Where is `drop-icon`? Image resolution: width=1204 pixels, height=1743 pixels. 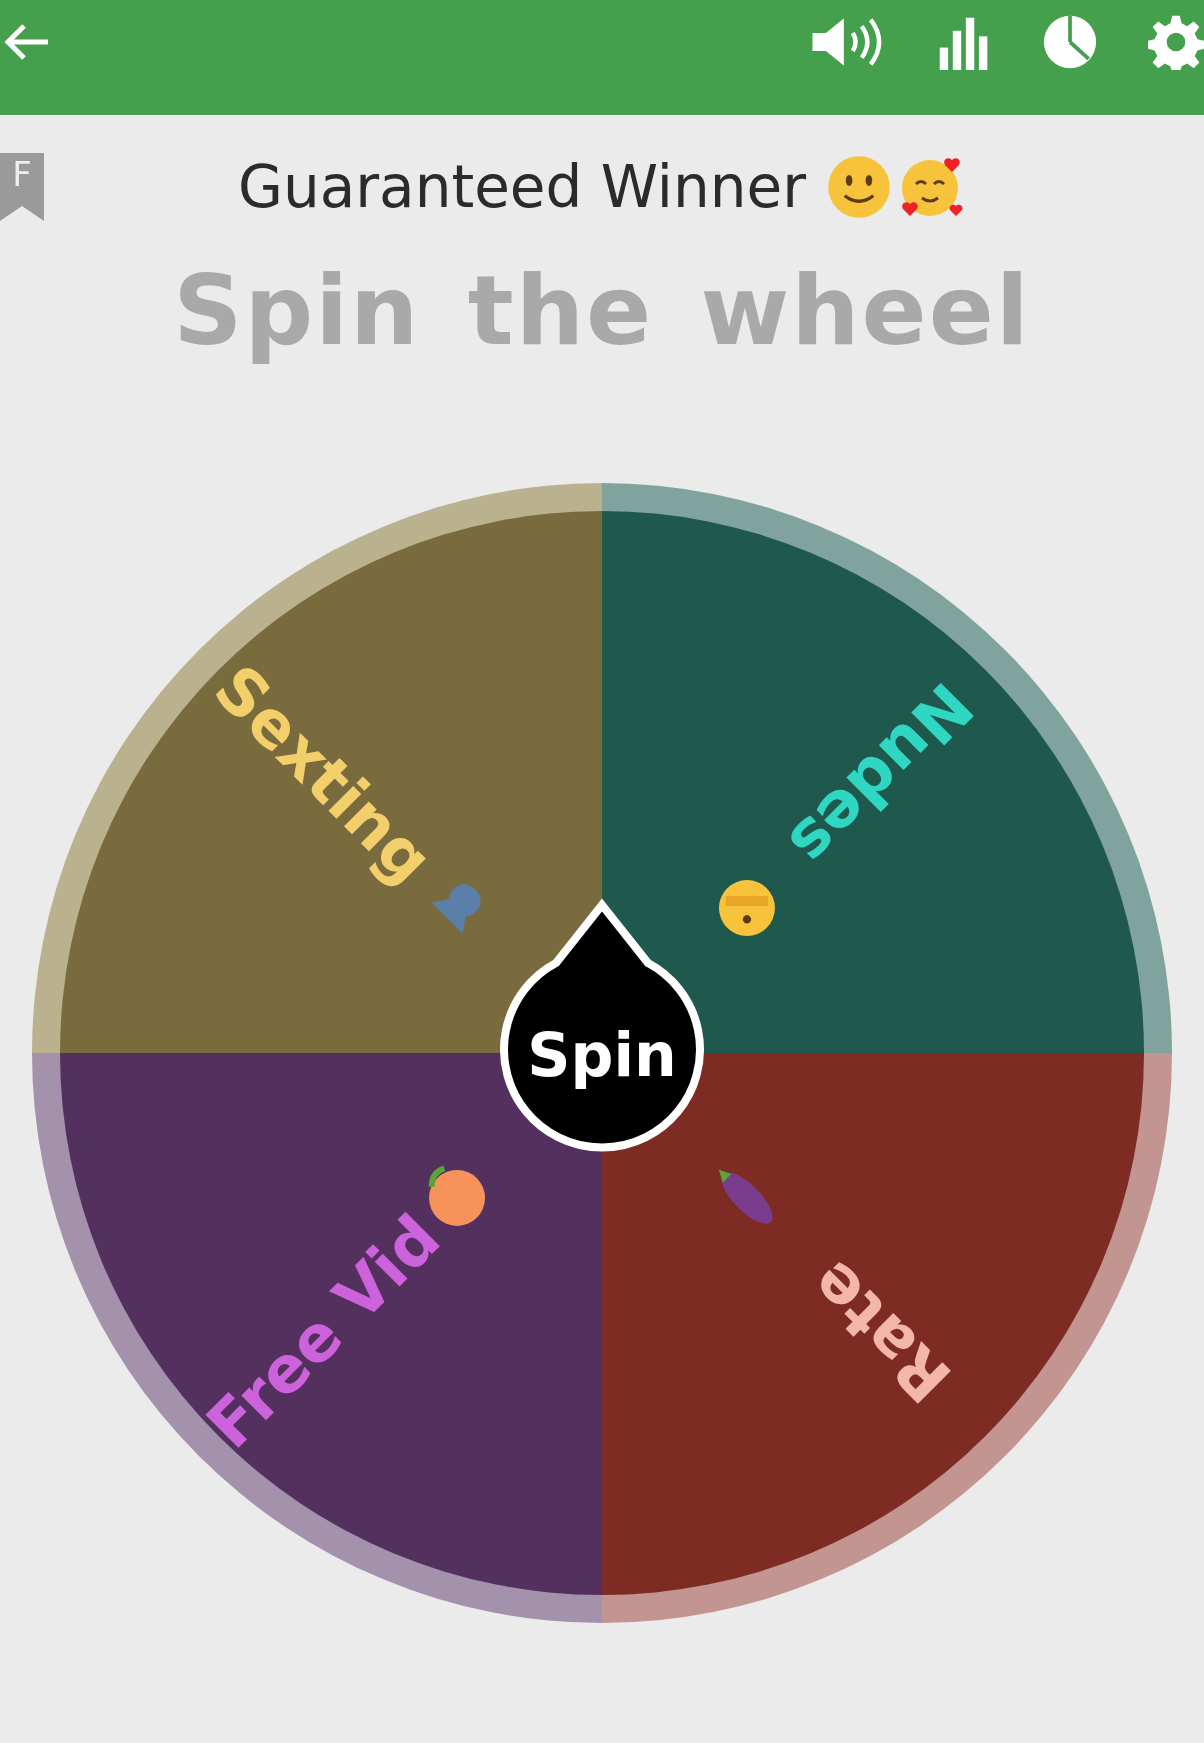
drop-icon is located at coordinates (456, 908).